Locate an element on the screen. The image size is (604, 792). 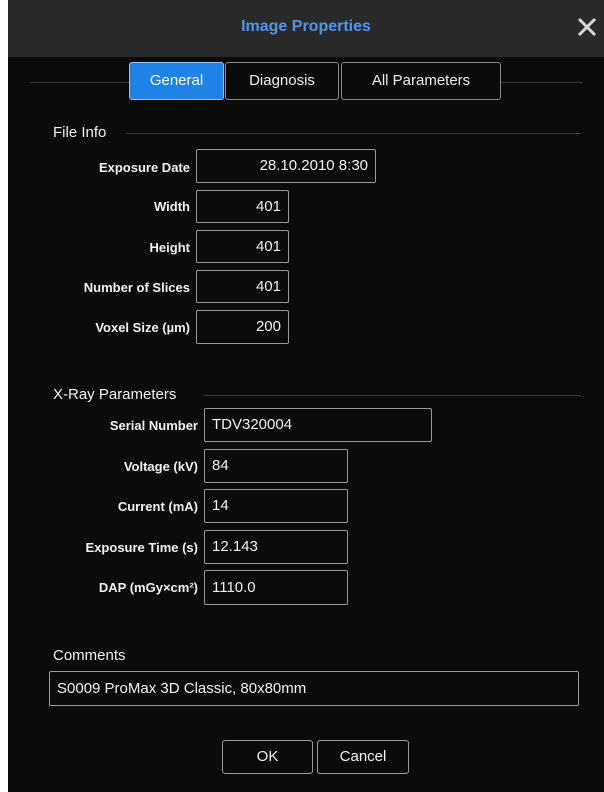
comments-heading: Comments is located at coordinates (89, 655).